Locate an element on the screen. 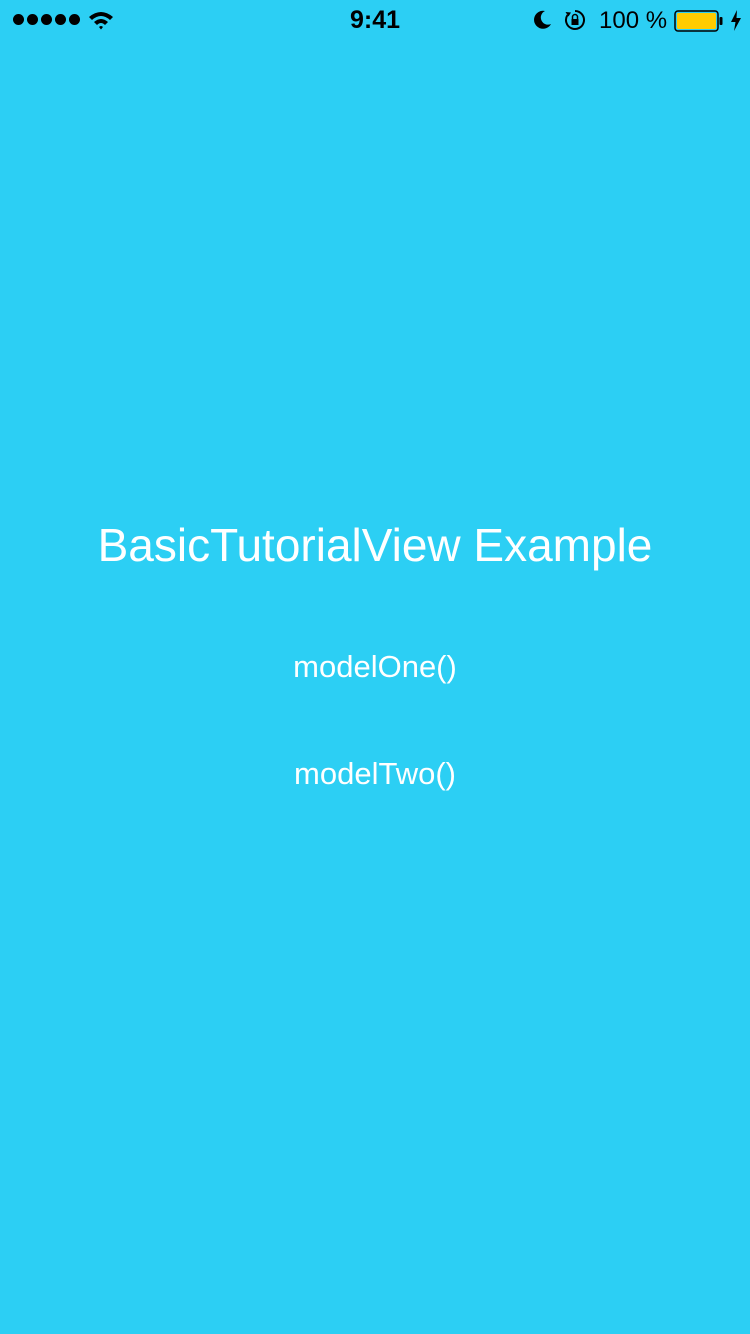 This screenshot has height=1334, width=750. rotation-lock-icon is located at coordinates (575, 20).